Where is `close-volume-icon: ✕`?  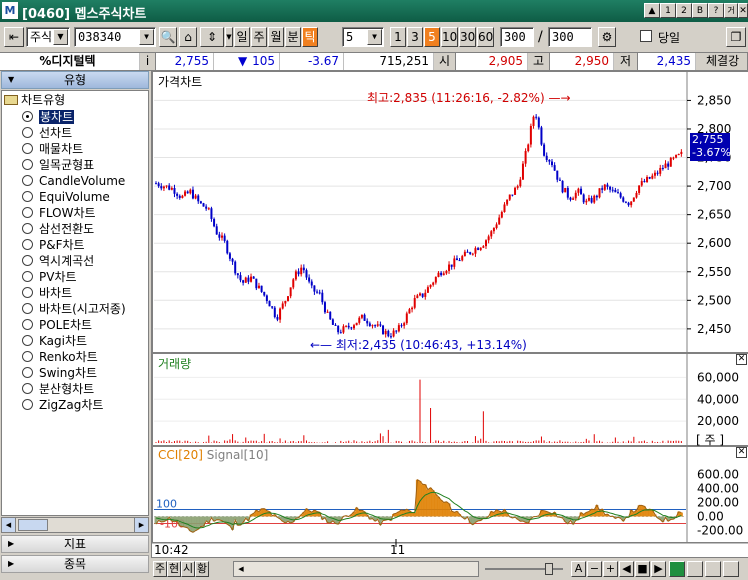 close-volume-icon: ✕ is located at coordinates (741, 359).